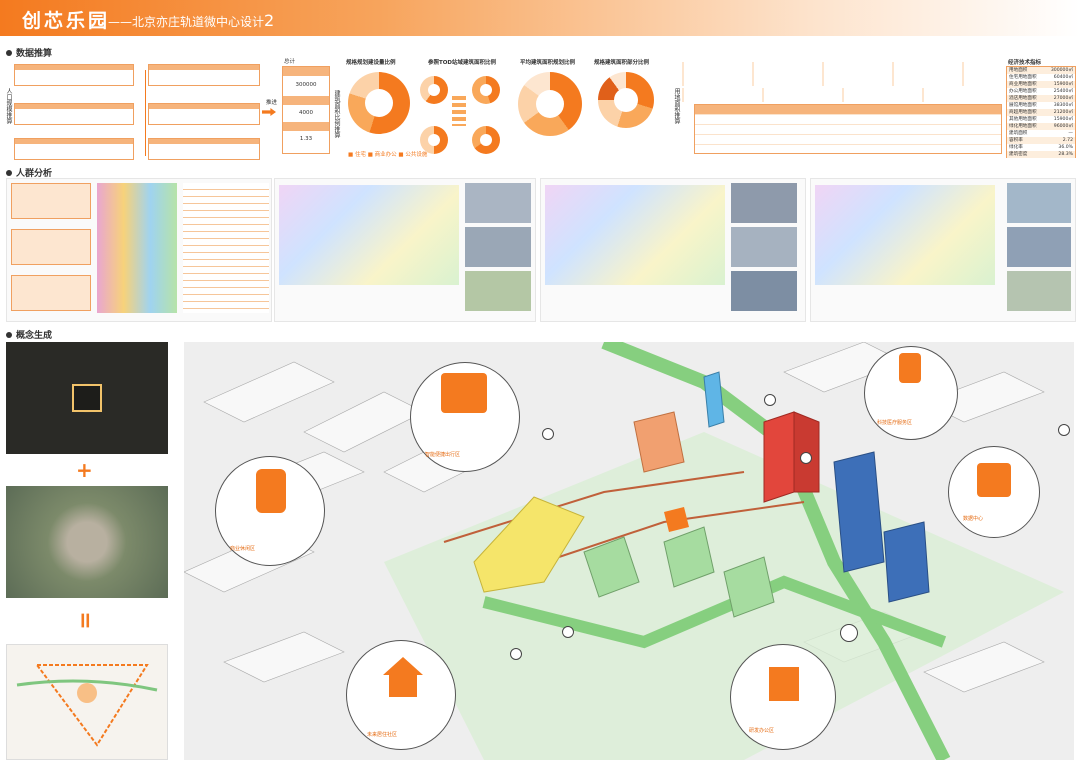 The image size is (1080, 764). What do you see at coordinates (848, 129) in the screenshot?
I see `landuse-table` at bounding box center [848, 129].